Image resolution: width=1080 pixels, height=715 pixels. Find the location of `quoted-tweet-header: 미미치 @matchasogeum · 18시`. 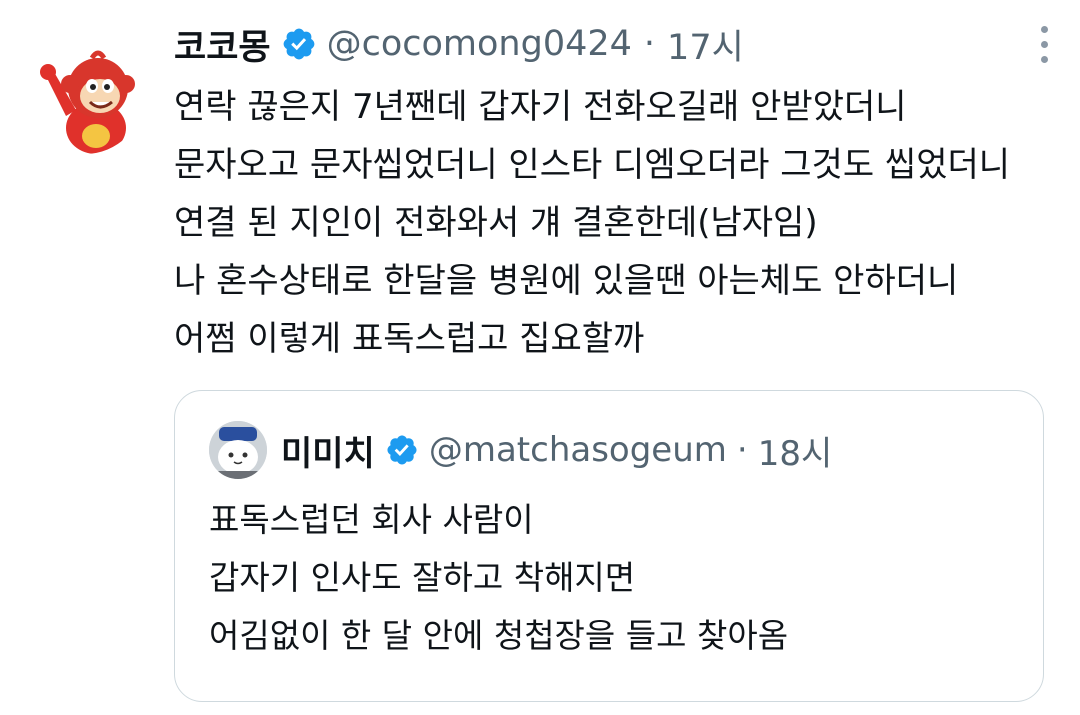

quoted-tweet-header: 미미치 @matchasogeum · 18시 is located at coordinates (520, 450).